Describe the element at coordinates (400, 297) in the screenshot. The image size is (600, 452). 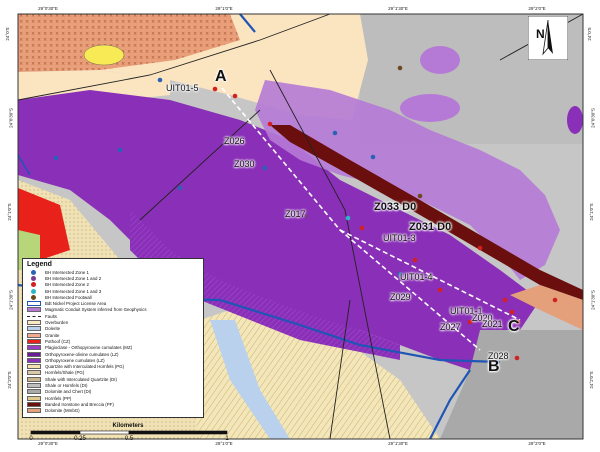
I see `drillhole-label: Z029` at that location.